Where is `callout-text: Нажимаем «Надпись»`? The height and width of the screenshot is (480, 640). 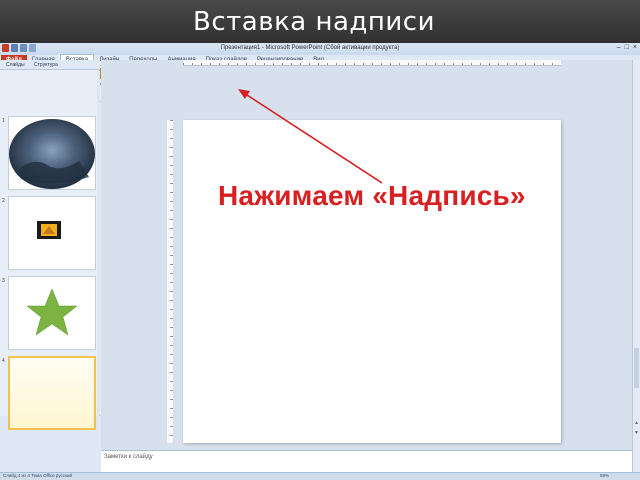
callout-text: Нажимаем «Надпись» is located at coordinates (372, 195).